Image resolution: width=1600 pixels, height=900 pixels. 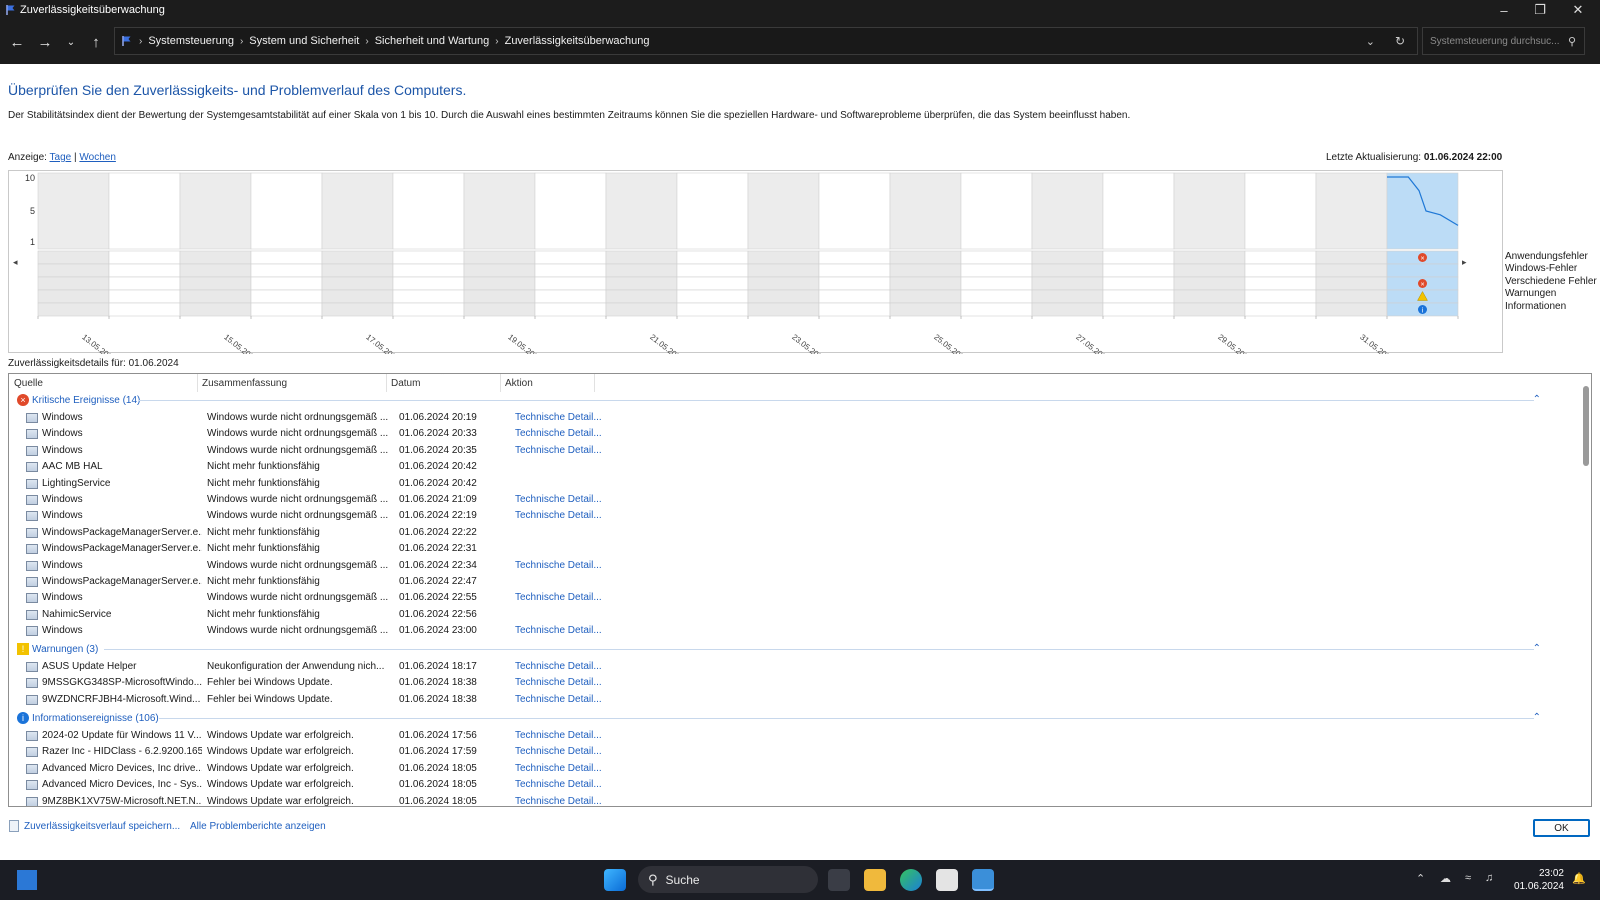 I want to click on ok-button: OK, so click(x=1561, y=828).